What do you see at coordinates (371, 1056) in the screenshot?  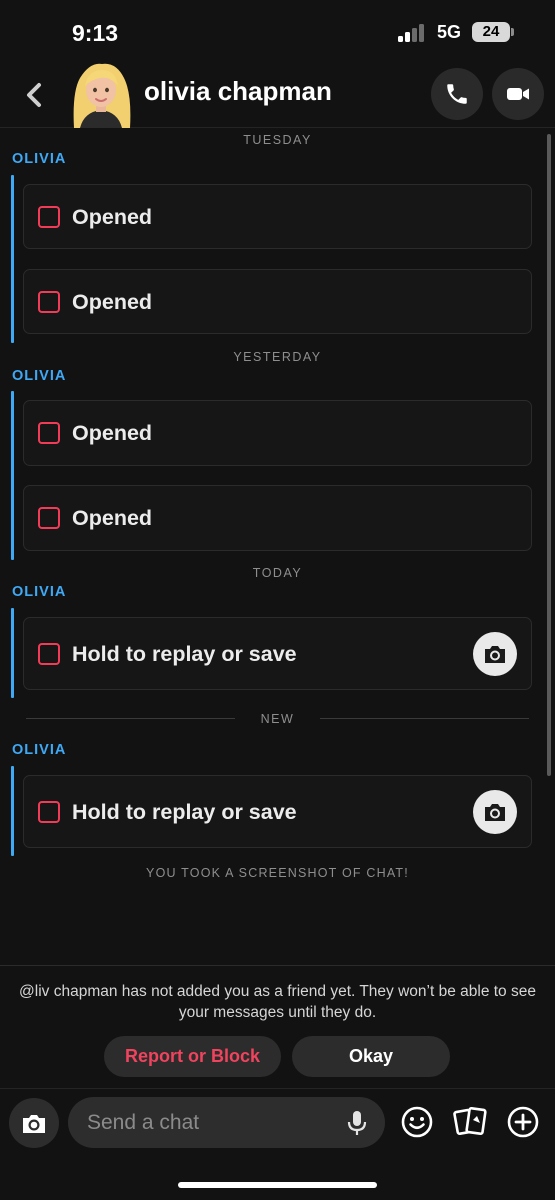 I see `okay-button: Okay` at bounding box center [371, 1056].